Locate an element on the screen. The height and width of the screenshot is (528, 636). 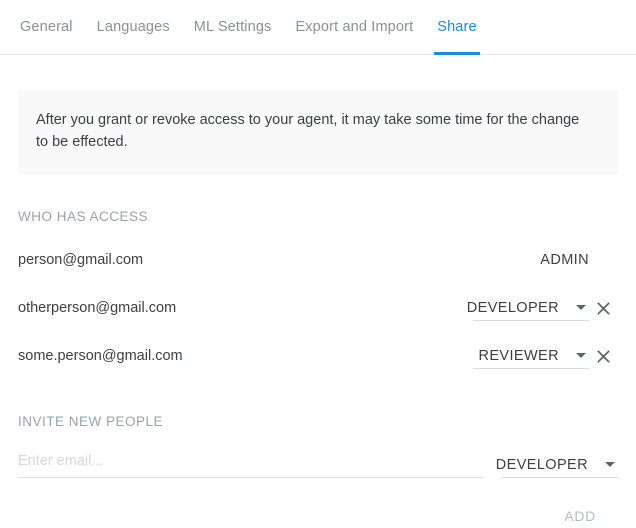
role-select: REVIEWER is located at coordinates (531, 356).